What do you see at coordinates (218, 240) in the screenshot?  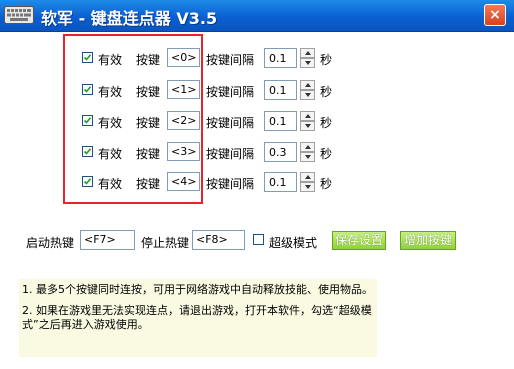 I see `stop-hotkey-input: <F8>` at bounding box center [218, 240].